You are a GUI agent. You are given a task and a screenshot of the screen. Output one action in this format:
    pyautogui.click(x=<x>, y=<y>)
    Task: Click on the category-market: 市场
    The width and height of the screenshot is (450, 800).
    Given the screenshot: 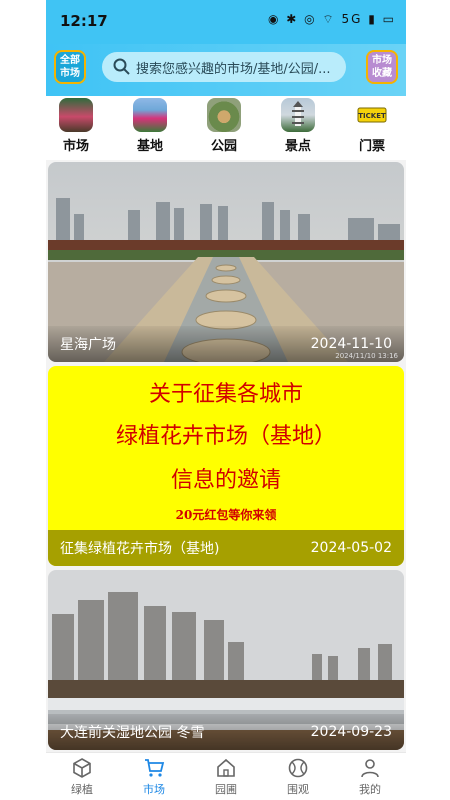 What is the action you would take?
    pyautogui.click(x=76, y=126)
    